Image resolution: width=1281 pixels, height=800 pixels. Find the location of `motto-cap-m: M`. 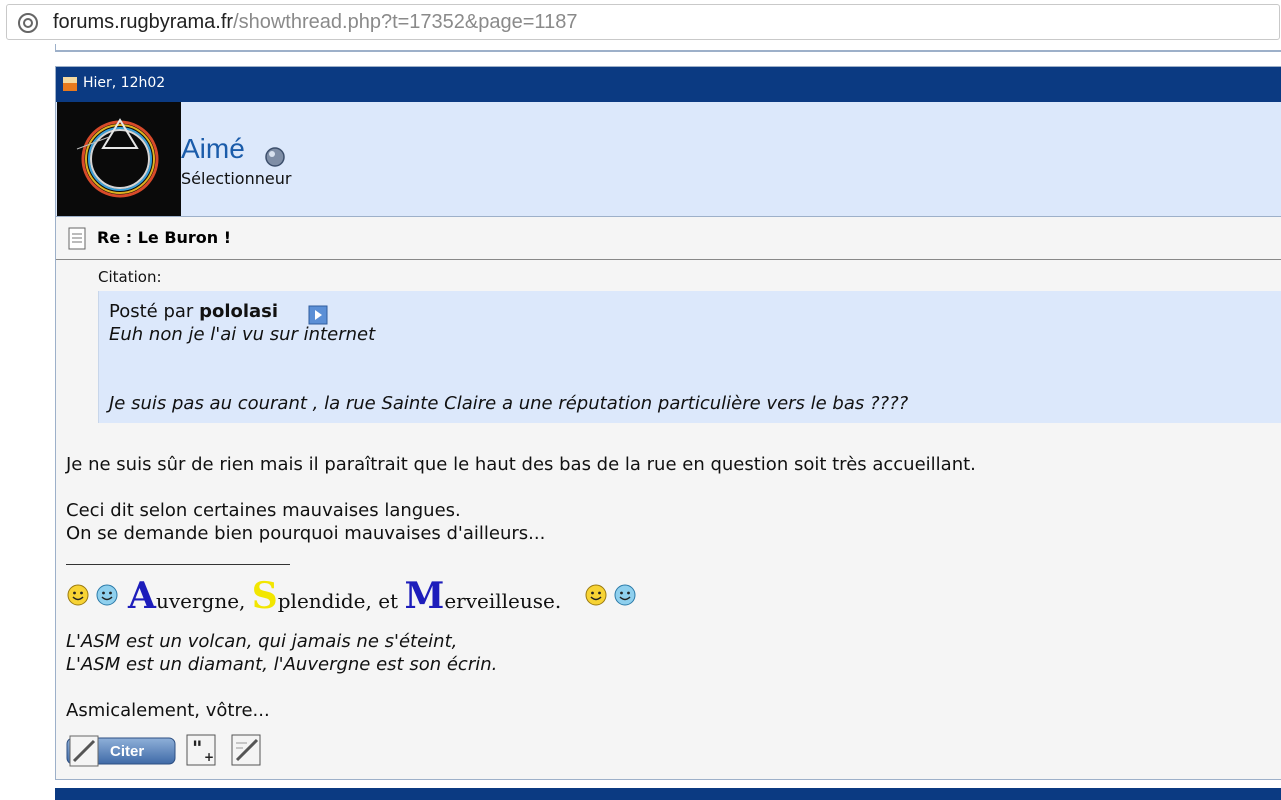

motto-cap-m: M is located at coordinates (424, 596).